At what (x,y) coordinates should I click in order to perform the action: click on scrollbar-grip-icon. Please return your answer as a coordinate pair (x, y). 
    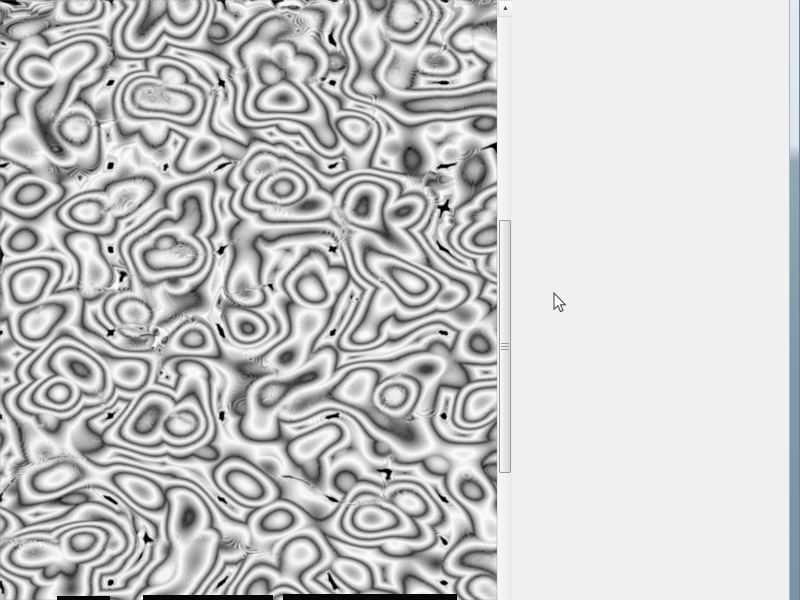
    Looking at the image, I should click on (505, 346).